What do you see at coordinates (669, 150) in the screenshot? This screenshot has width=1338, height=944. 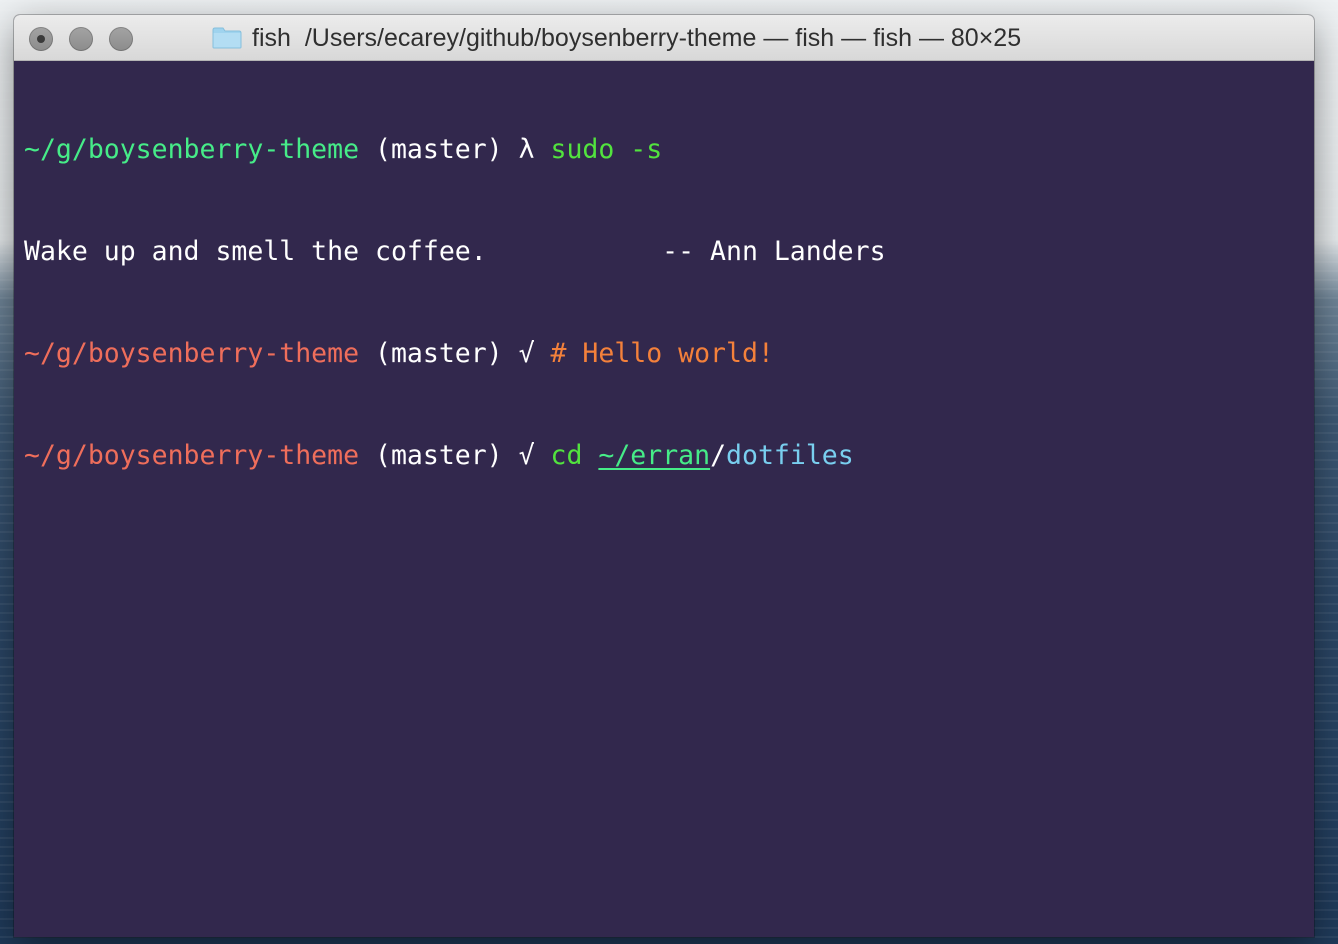 I see `terminal-line-1: ~/g/boysenberry-theme (master) λ sudo -s` at bounding box center [669, 150].